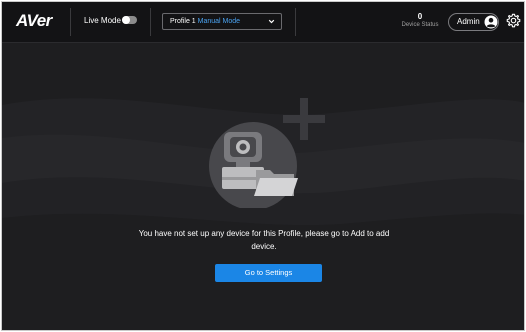 Image resolution: width=526 pixels, height=332 pixels. Describe the element at coordinates (126, 20) in the screenshot. I see `toggle-knob` at that location.